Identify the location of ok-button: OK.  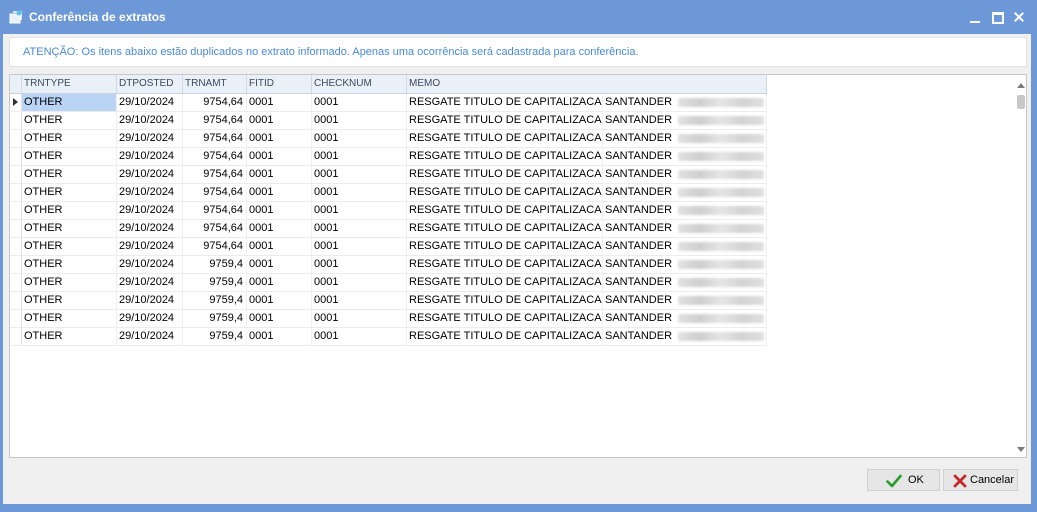
(903, 480).